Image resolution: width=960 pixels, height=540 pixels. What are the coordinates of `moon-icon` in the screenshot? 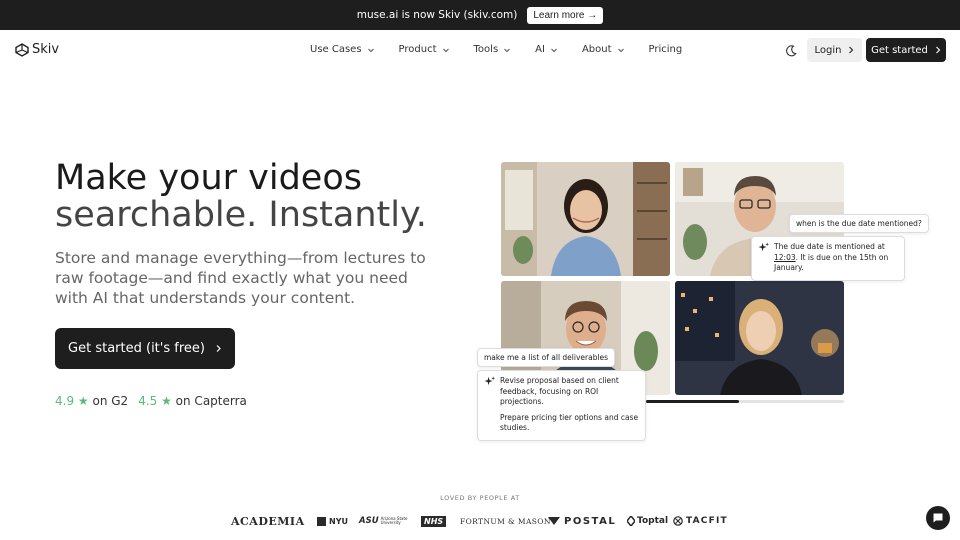 It's located at (791, 51).